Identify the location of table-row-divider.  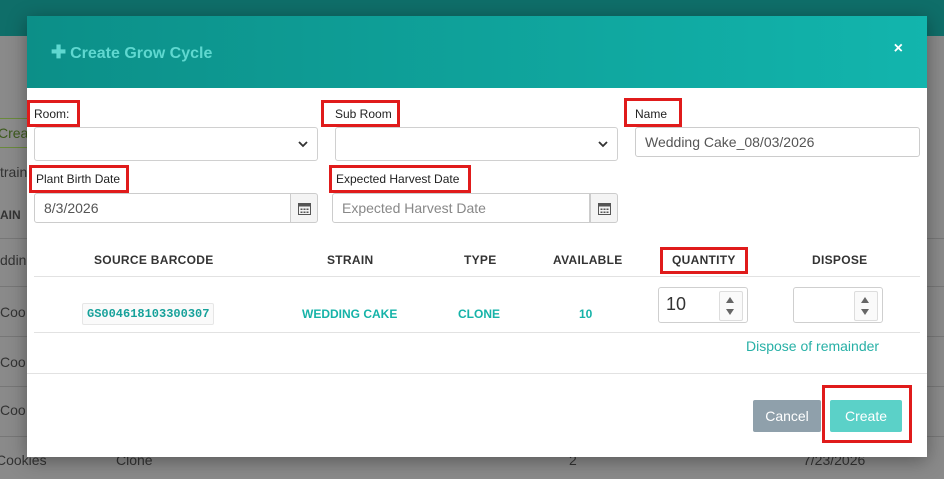
(477, 332).